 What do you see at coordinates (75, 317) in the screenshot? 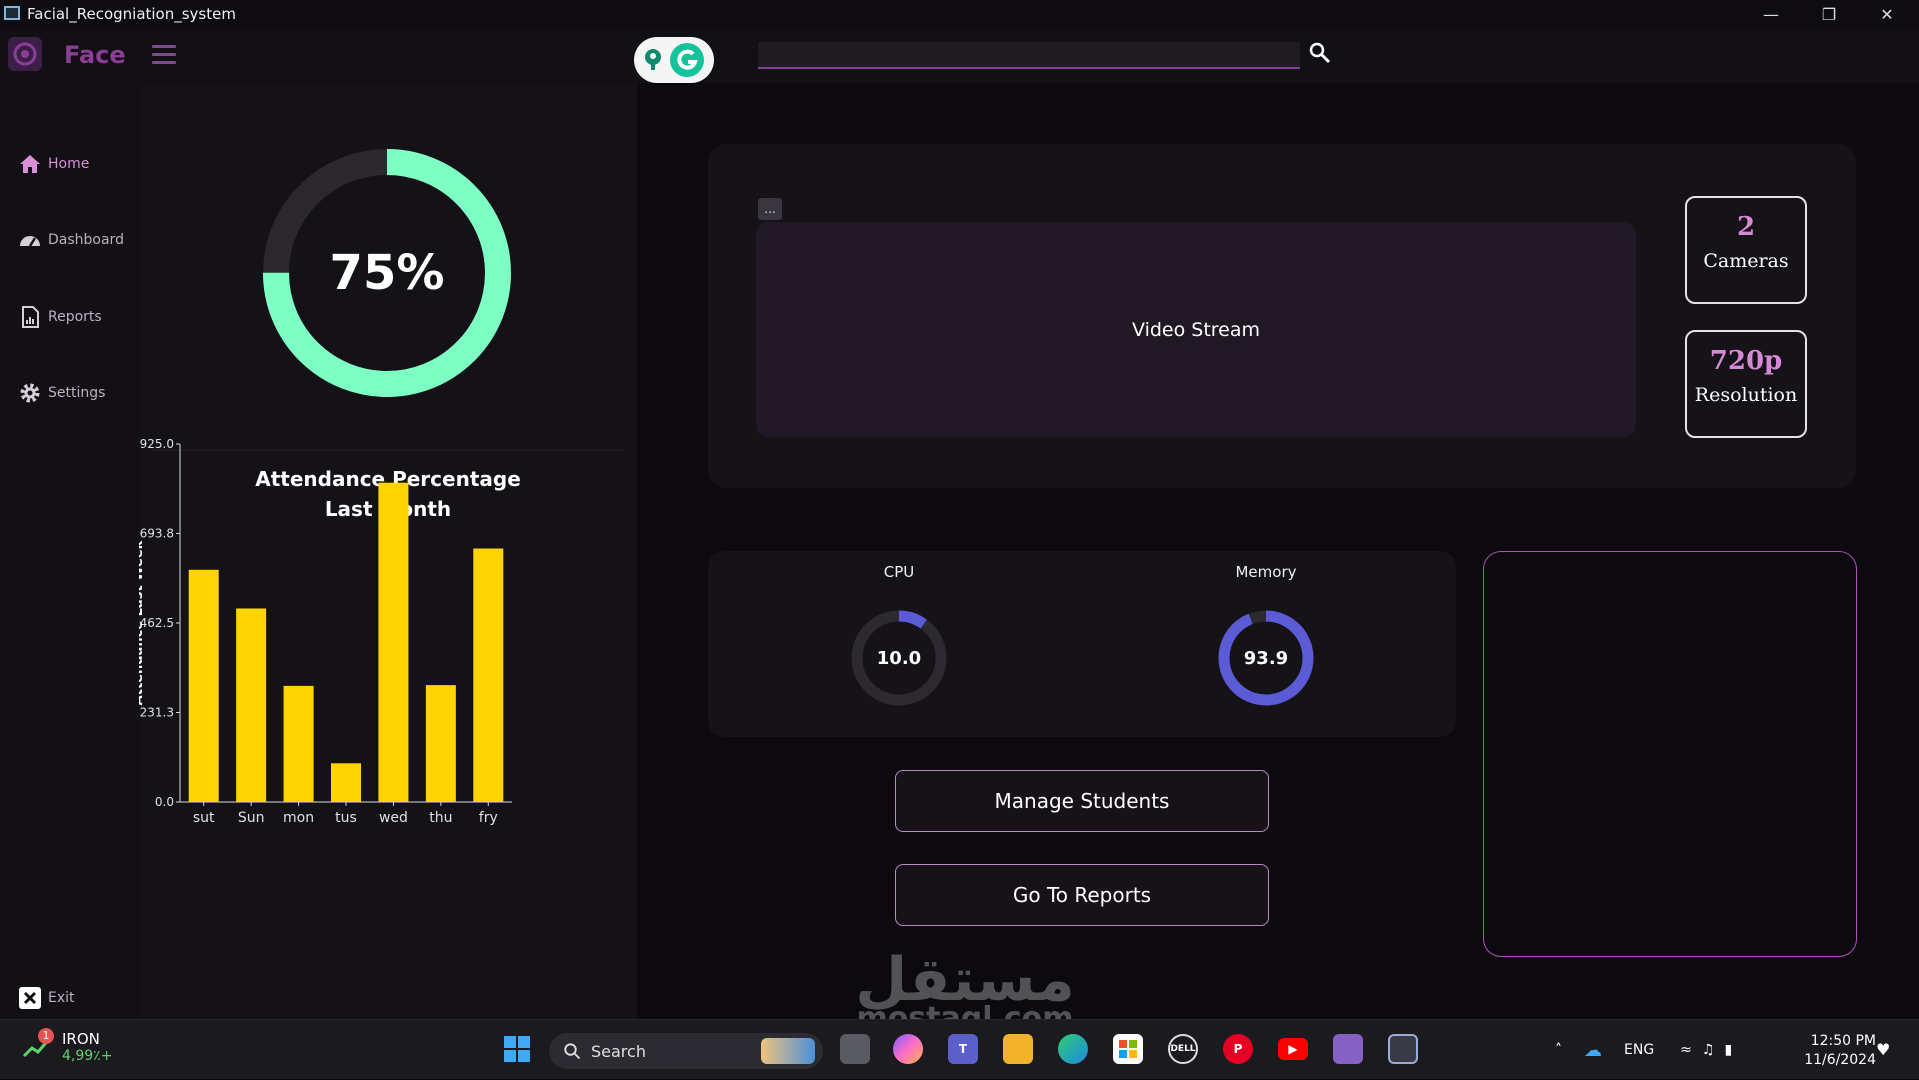
I see `sidebar-item-label: Reports` at bounding box center [75, 317].